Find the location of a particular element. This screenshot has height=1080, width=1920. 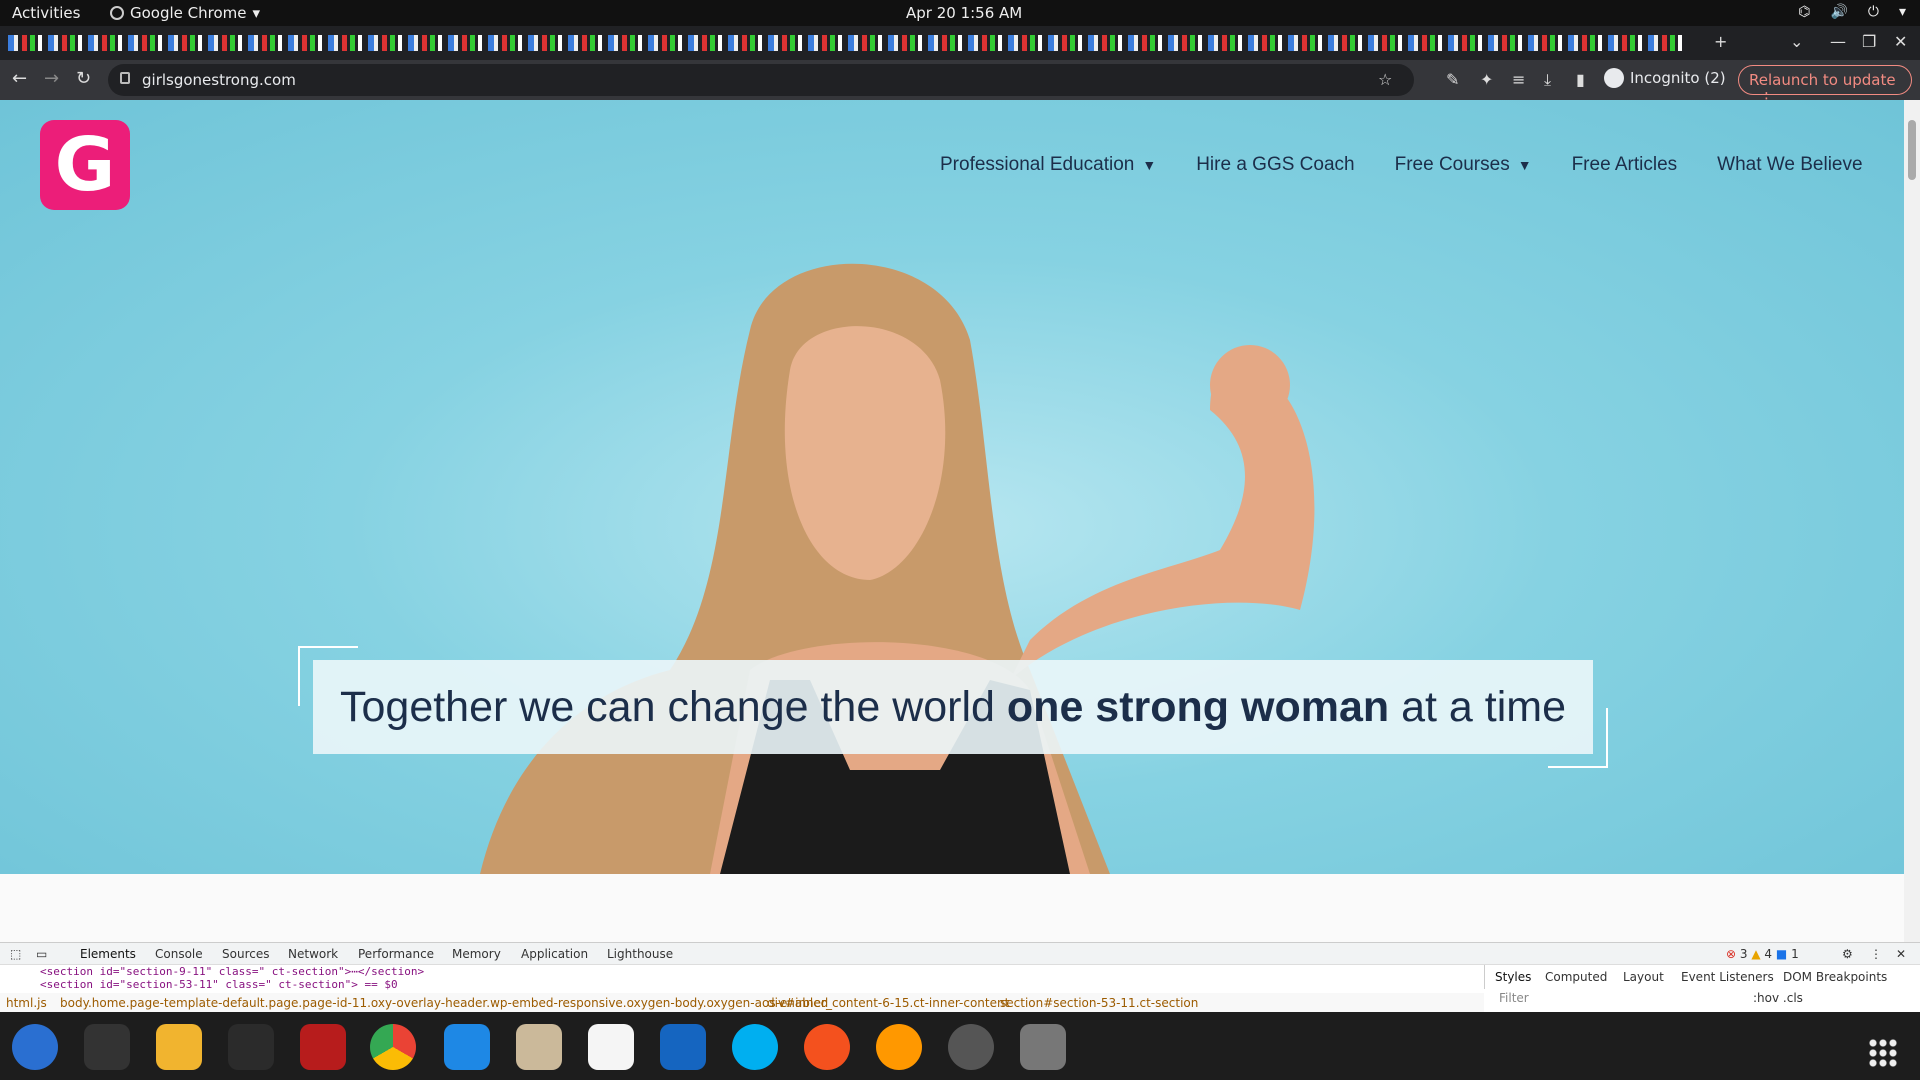

info-count: 1 is located at coordinates (1795, 954).